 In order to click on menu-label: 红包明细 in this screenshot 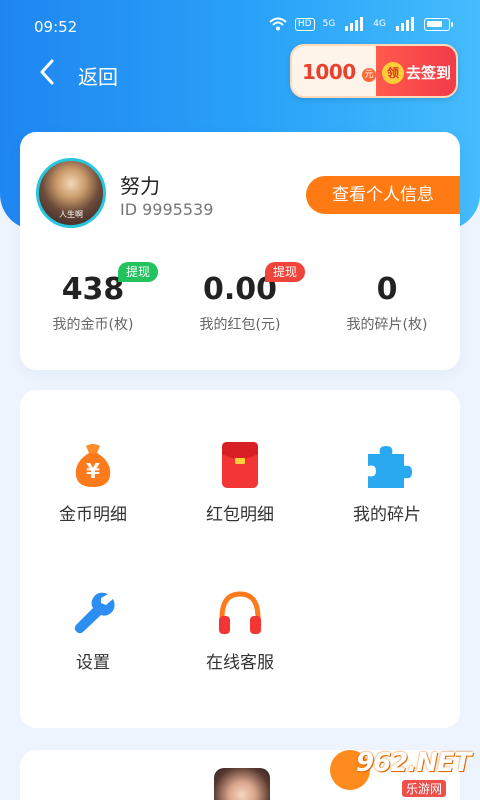, I will do `click(240, 515)`.